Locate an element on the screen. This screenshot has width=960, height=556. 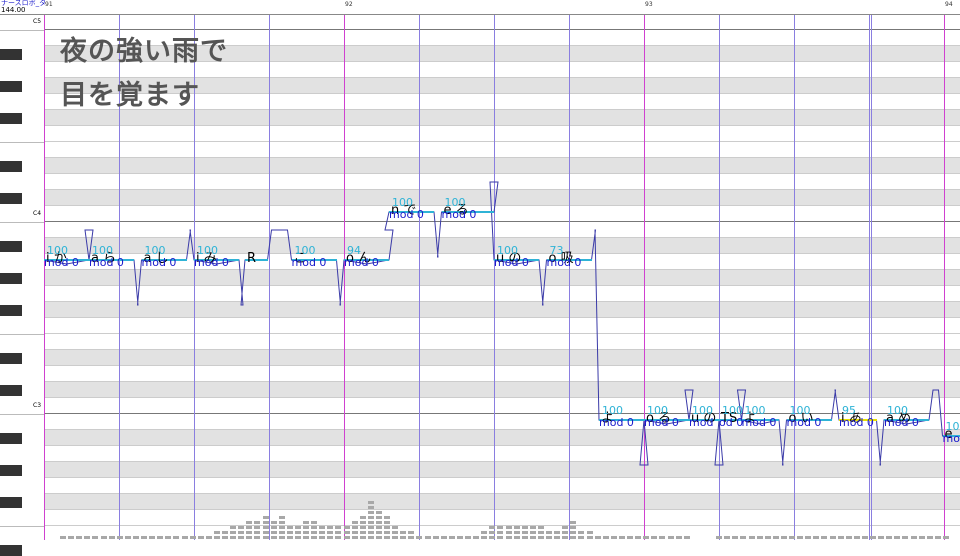
overlay-line-1: 夜の強い雨で is located at coordinates (144, 52).